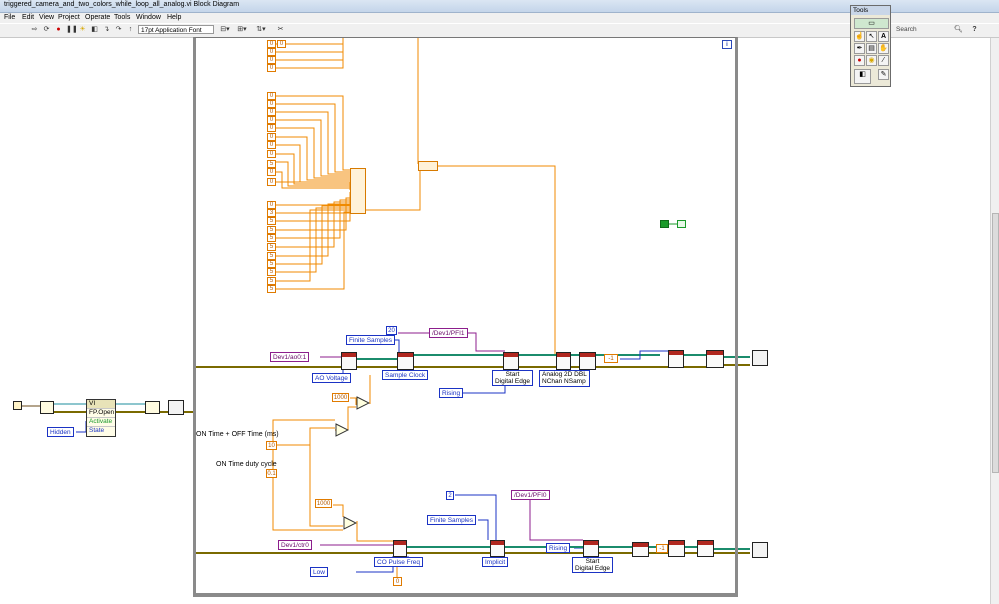 This screenshot has width=999, height=604. What do you see at coordinates (530, 495) in the screenshot?
I see `pfi0-channel-constant: /Dev1/PFI0` at bounding box center [530, 495].